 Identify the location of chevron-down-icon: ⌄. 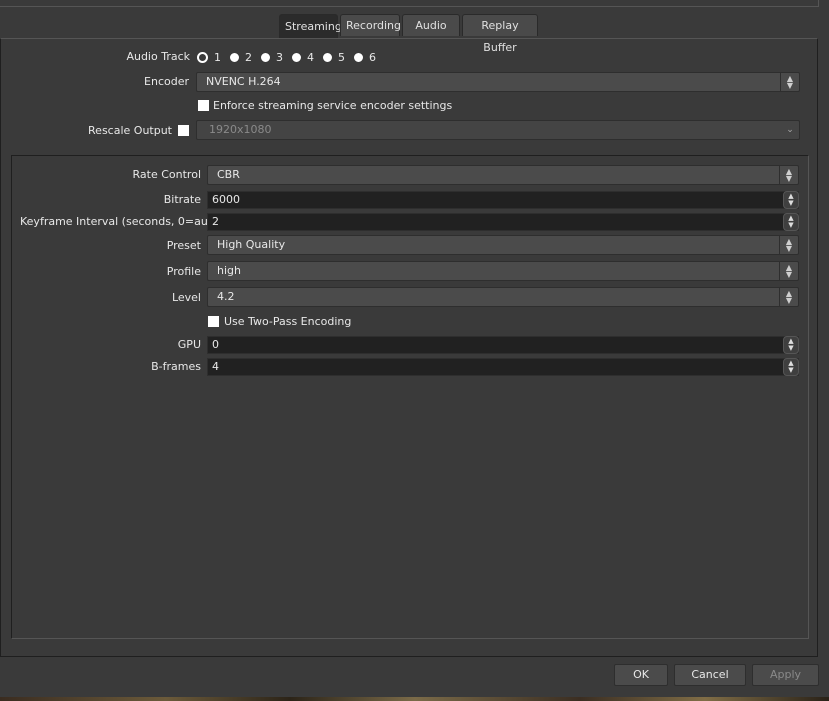
(790, 129).